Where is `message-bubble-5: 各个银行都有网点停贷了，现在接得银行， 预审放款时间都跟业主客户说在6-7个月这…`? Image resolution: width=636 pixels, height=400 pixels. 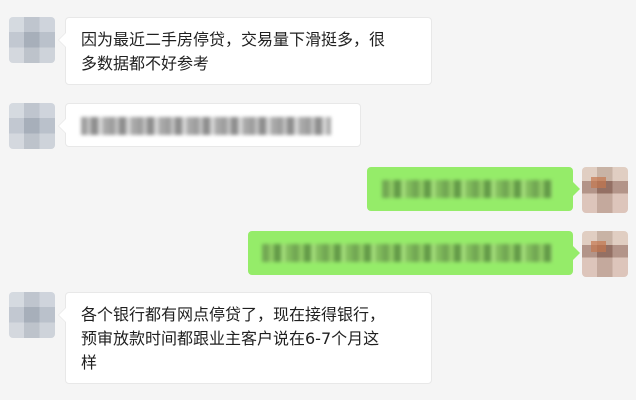
message-bubble-5: 各个银行都有网点停贷了，现在接得银行， 预审放款时间都跟业主客户说在6-7个月这… is located at coordinates (248, 338).